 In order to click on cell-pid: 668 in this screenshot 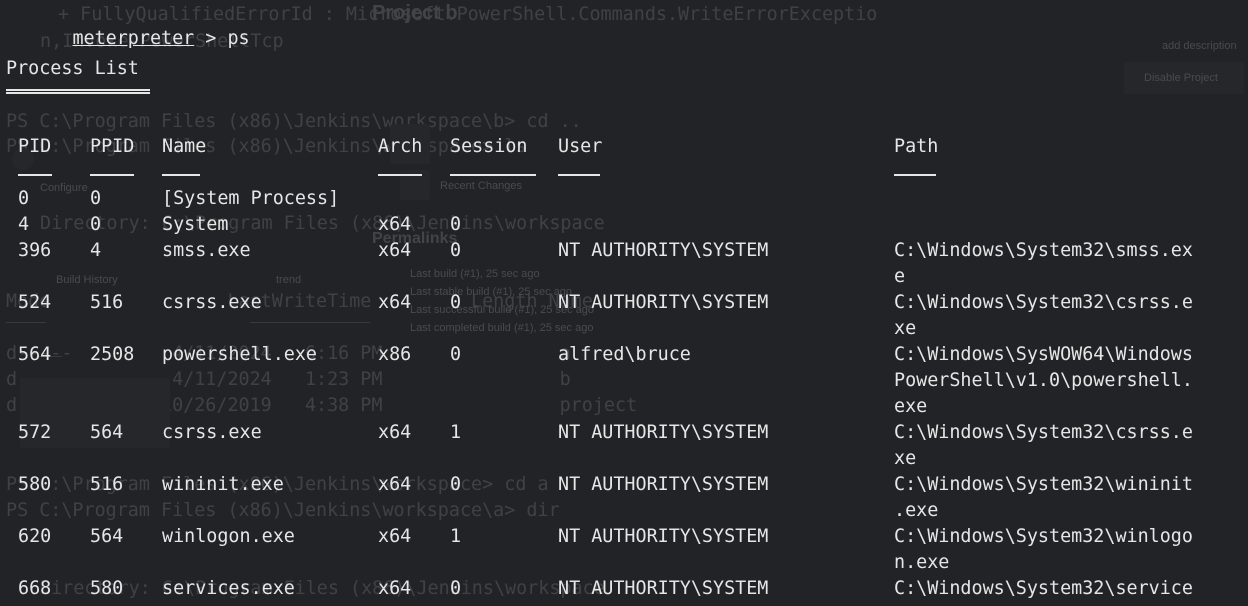, I will do `click(35, 588)`.